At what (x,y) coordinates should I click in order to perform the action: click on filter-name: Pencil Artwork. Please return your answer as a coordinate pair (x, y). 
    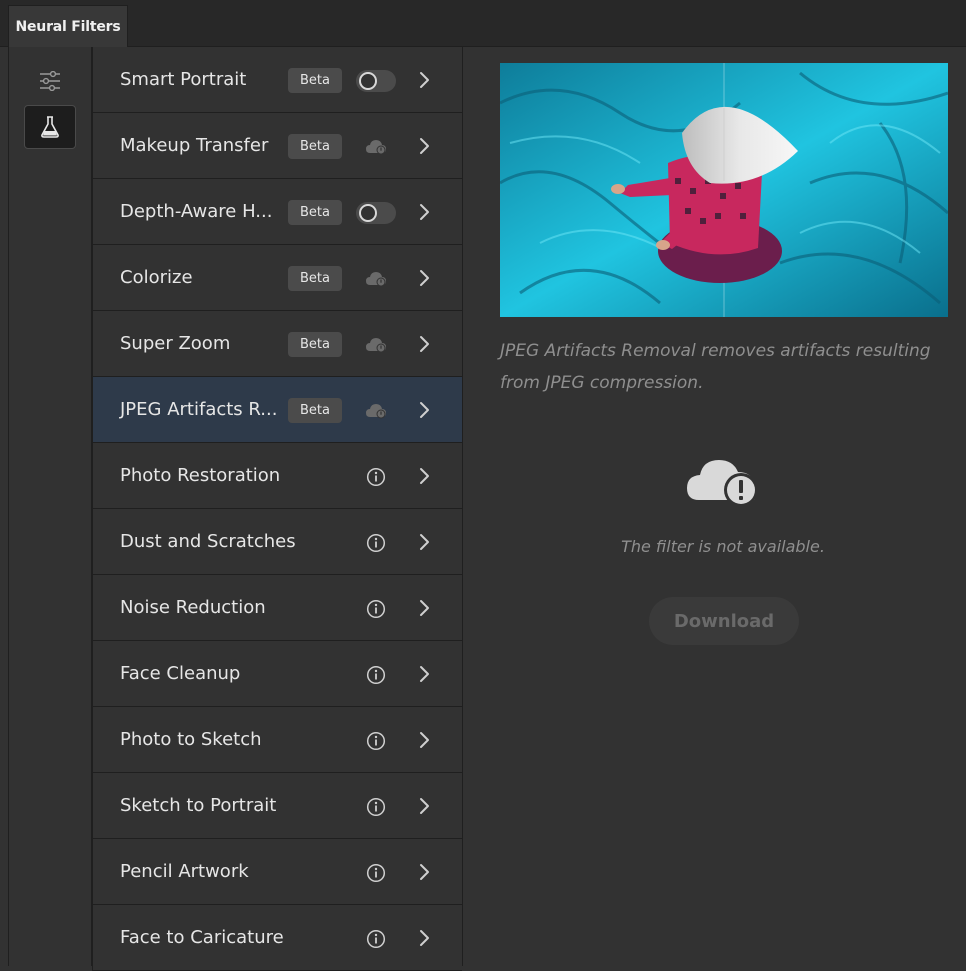
    Looking at the image, I should click on (184, 871).